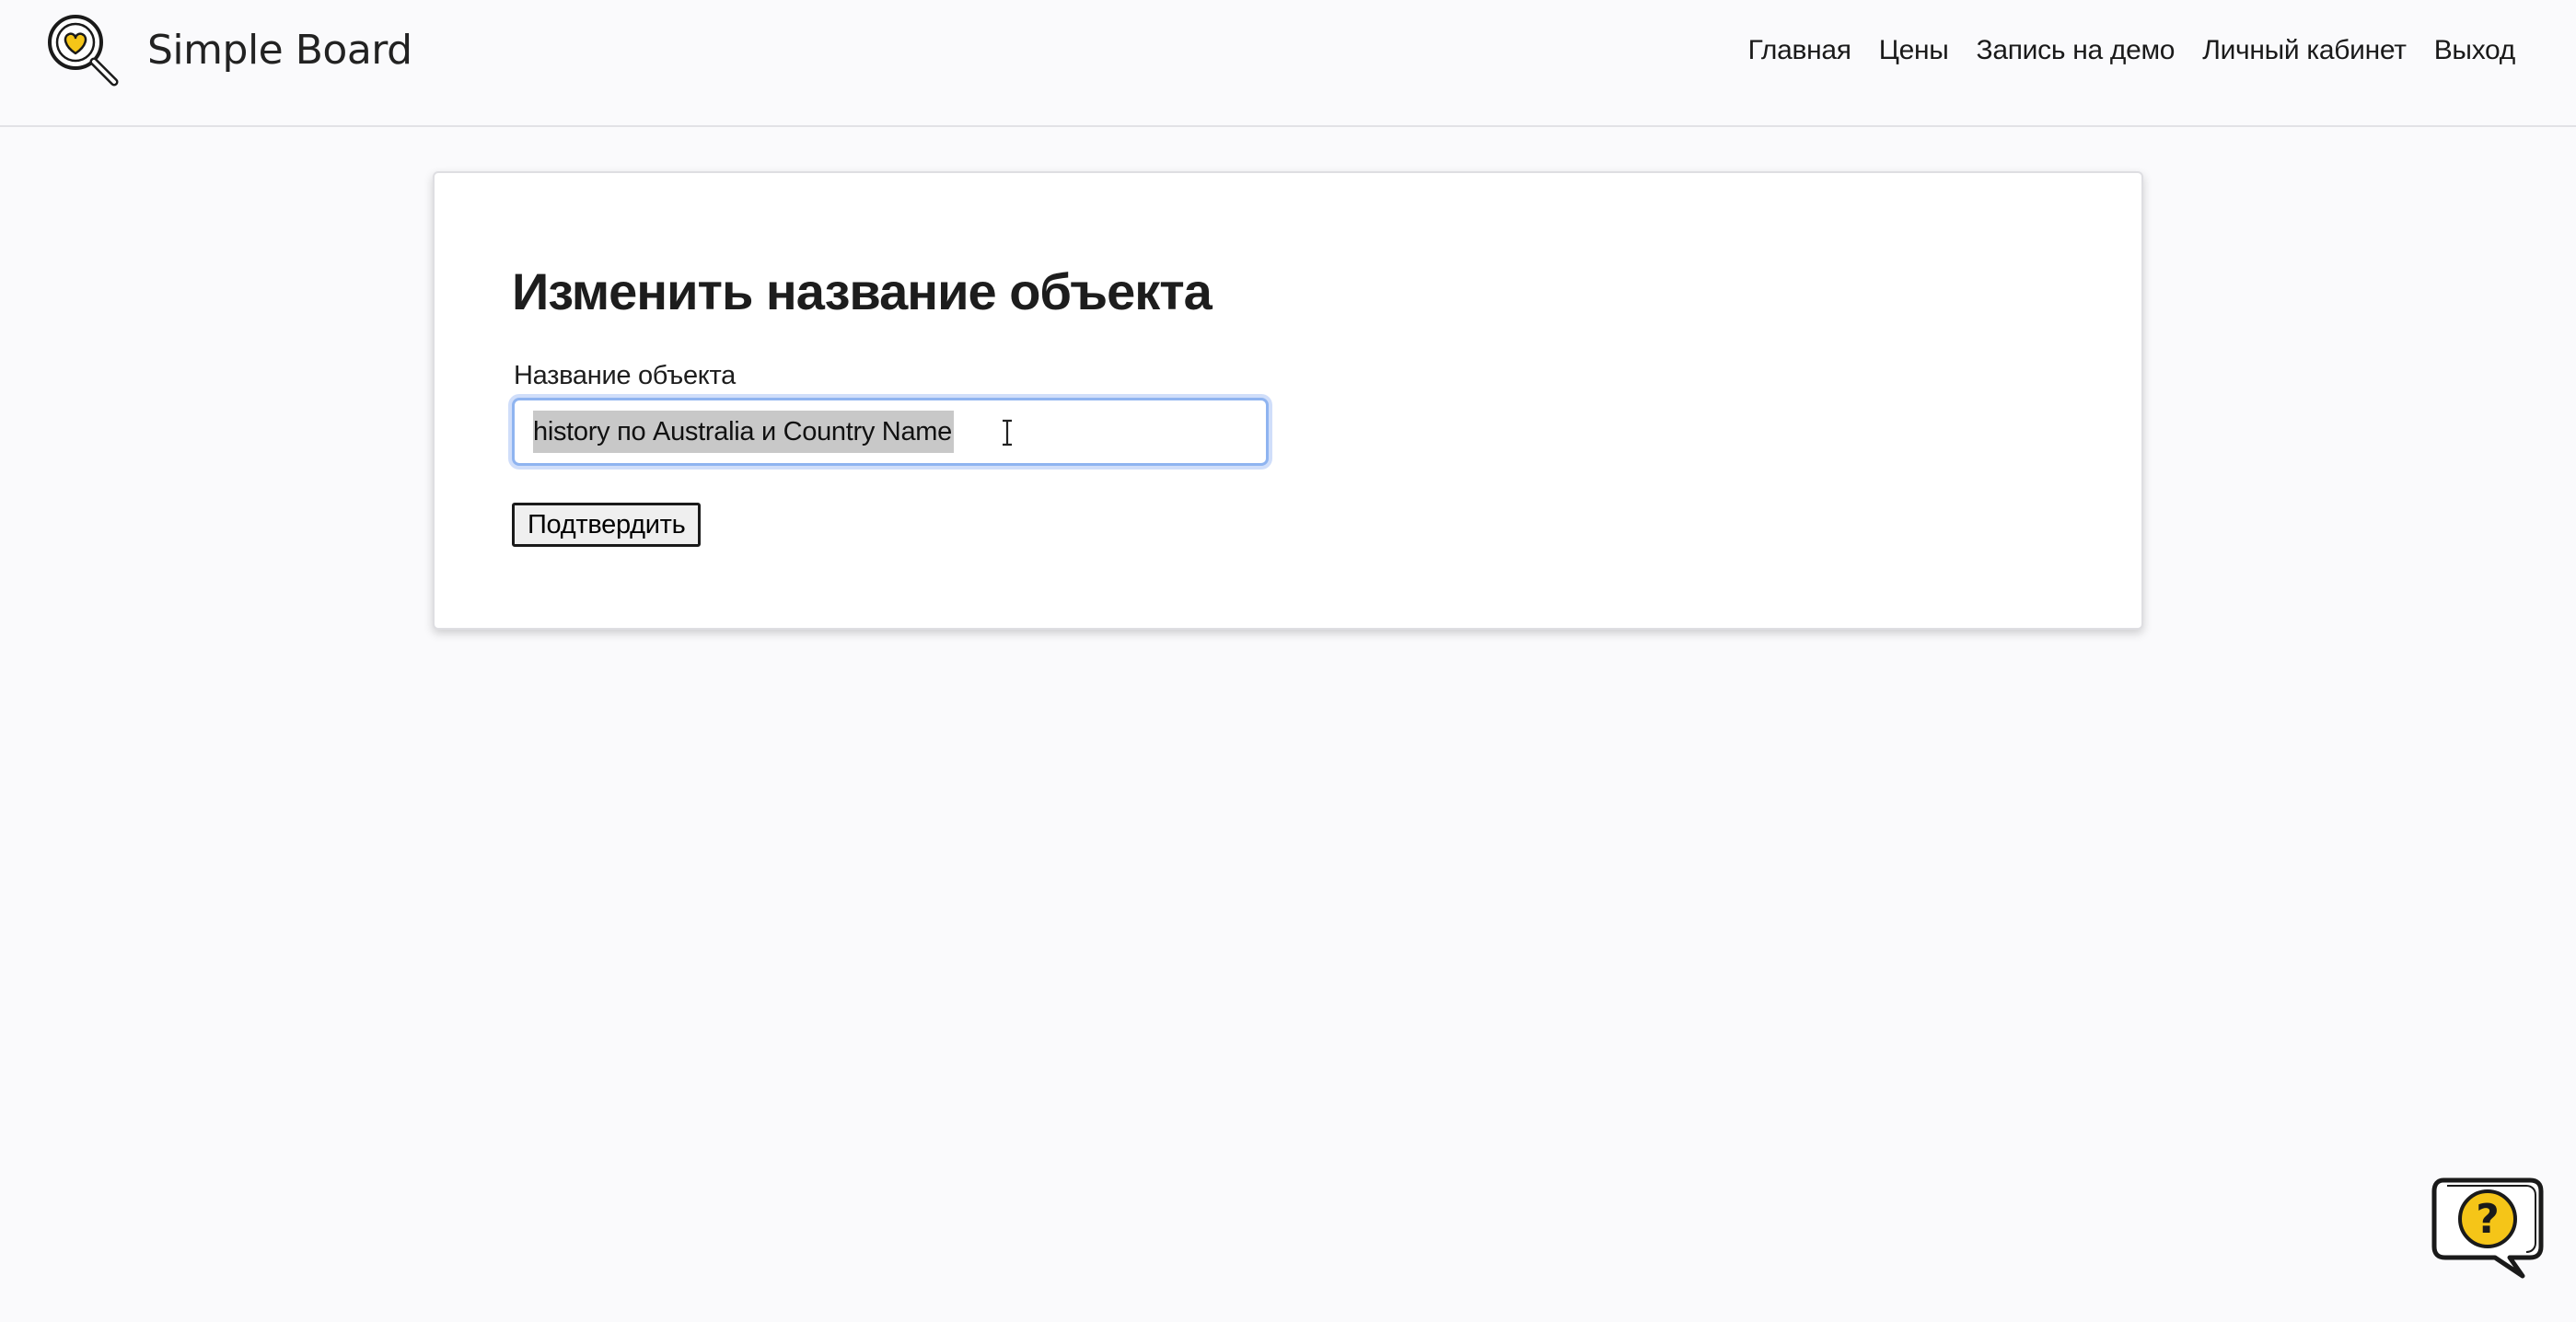 The width and height of the screenshot is (2576, 1322). Describe the element at coordinates (279, 50) in the screenshot. I see `brand-name: Simple Board` at that location.